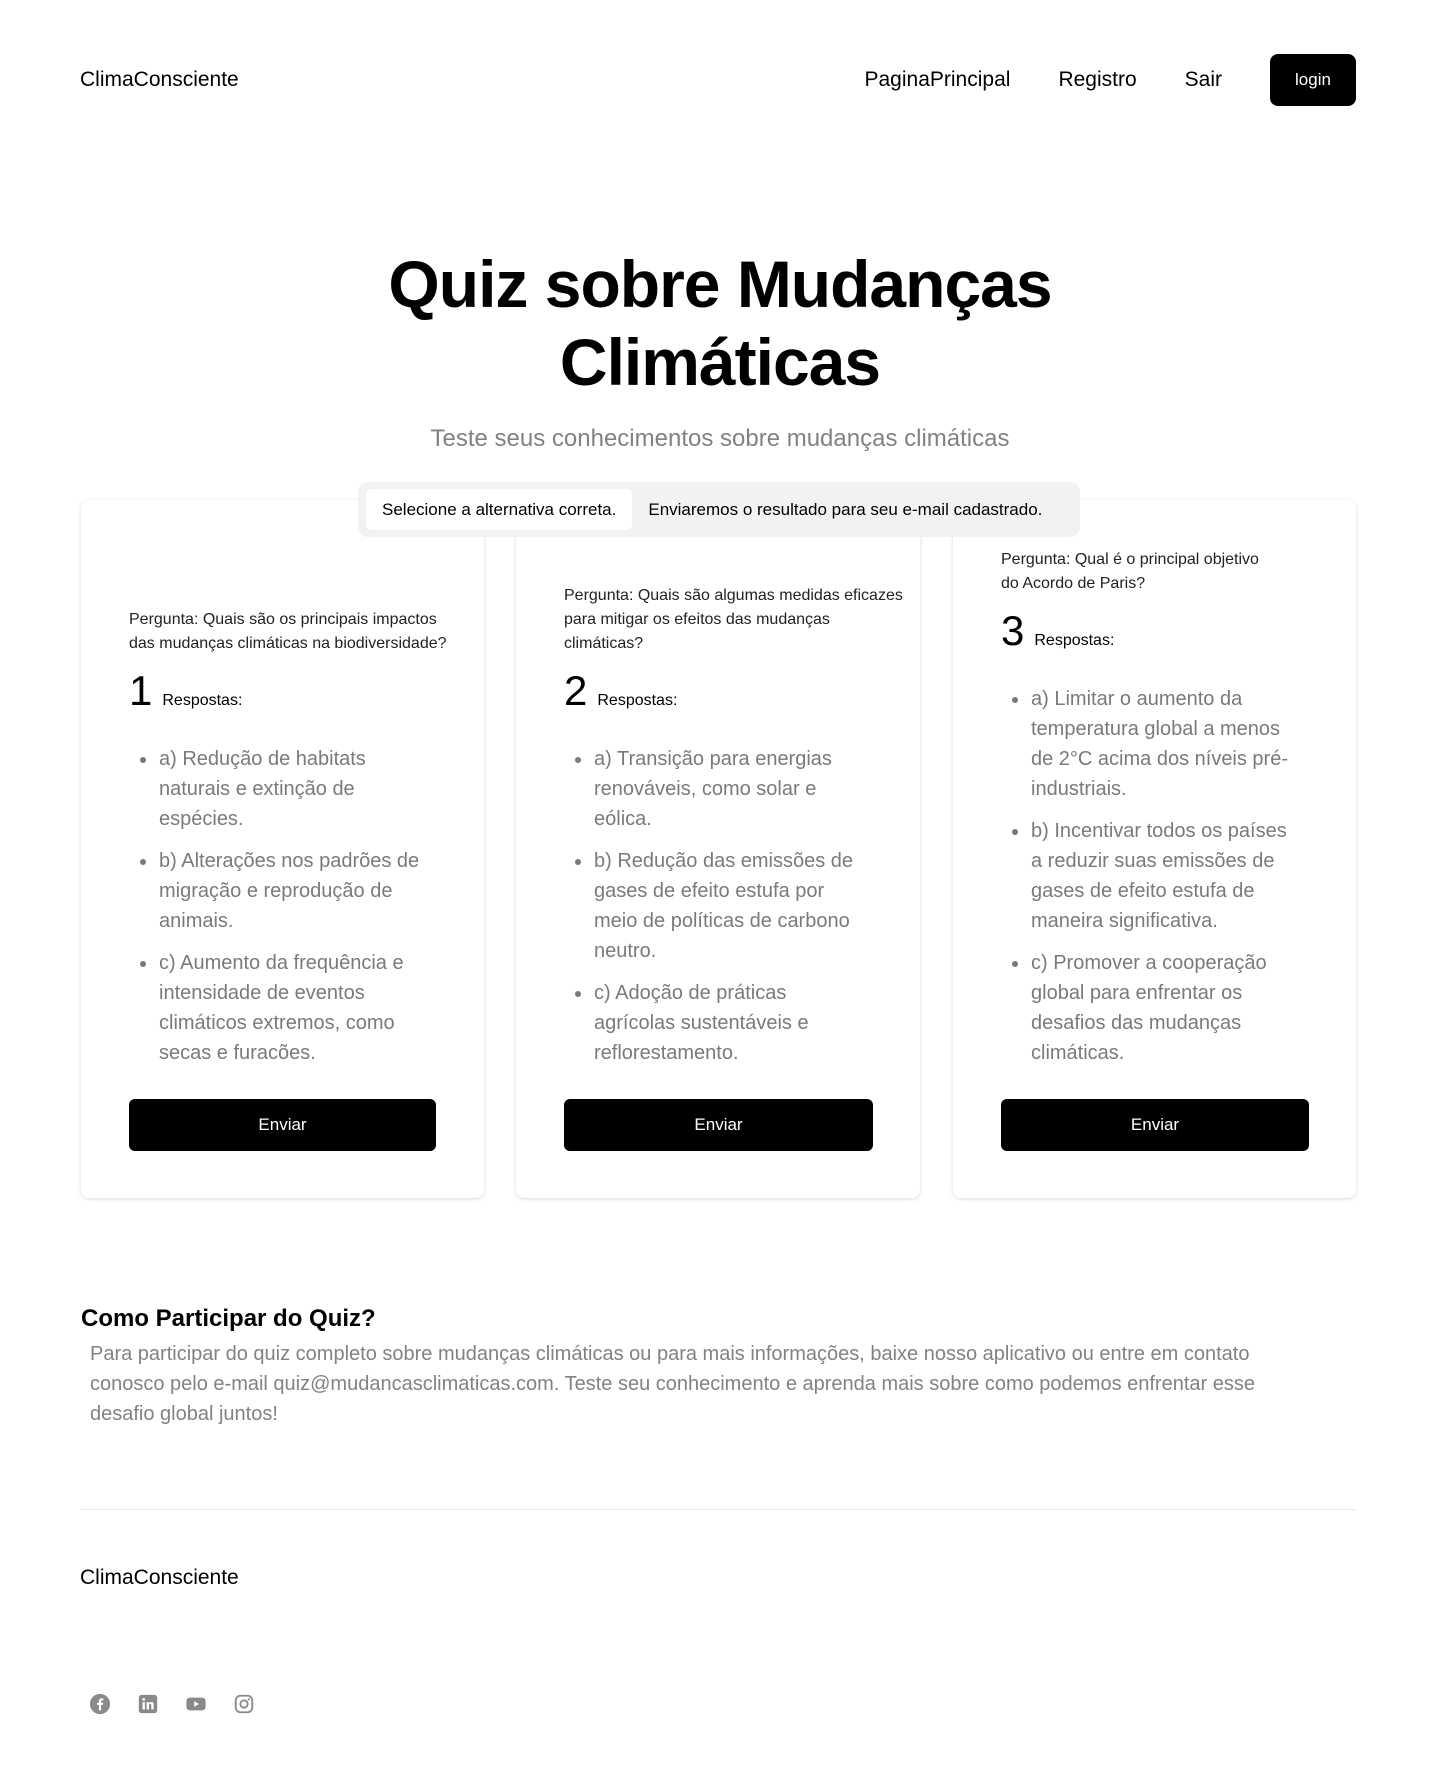 The image size is (1440, 1776). I want to click on linkedin-icon, so click(148, 1704).